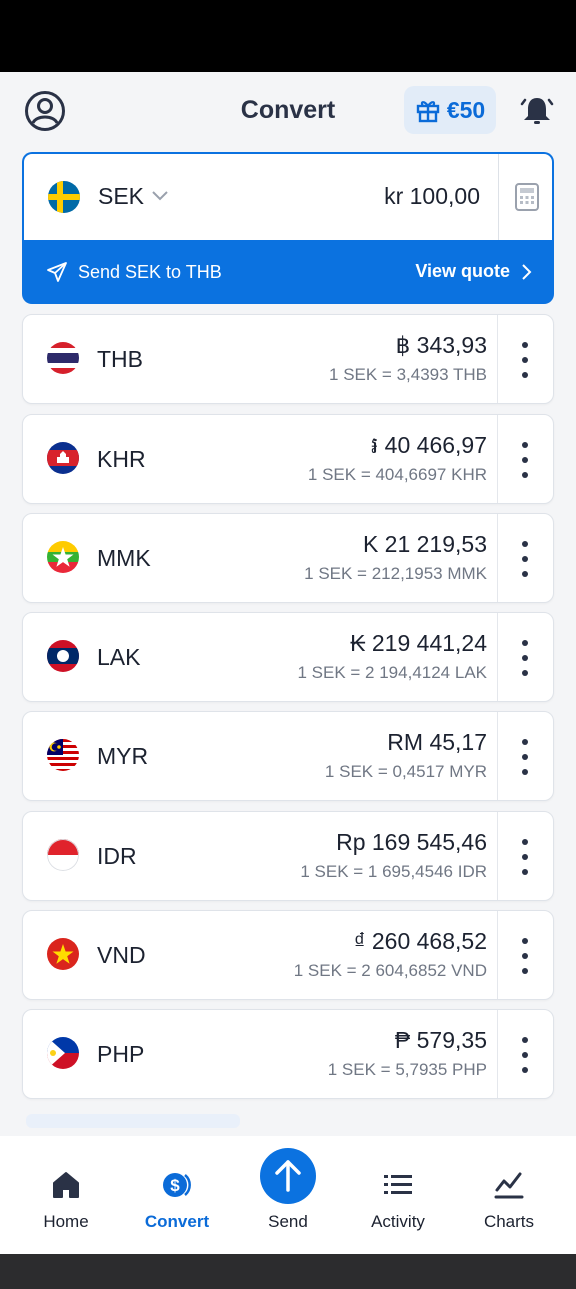 The width and height of the screenshot is (576, 1289). I want to click on nav-send: Send, so click(288, 1195).